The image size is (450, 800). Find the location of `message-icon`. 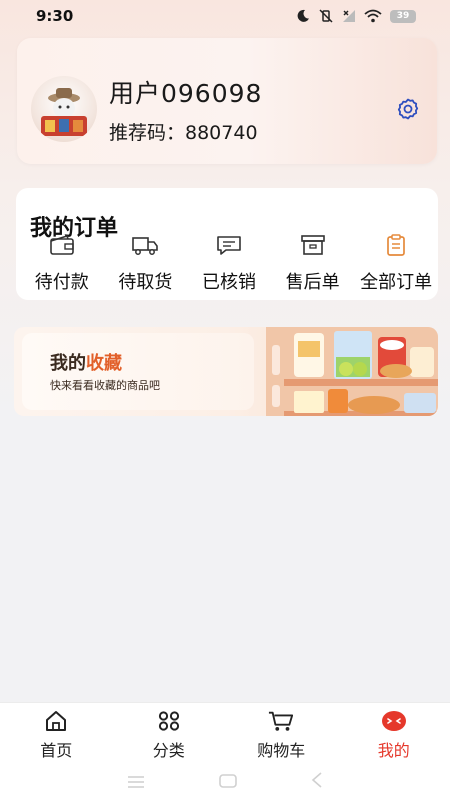

message-icon is located at coordinates (229, 245).